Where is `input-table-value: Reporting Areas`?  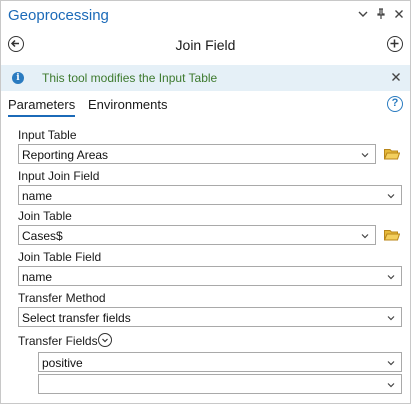 input-table-value: Reporting Areas is located at coordinates (65, 155).